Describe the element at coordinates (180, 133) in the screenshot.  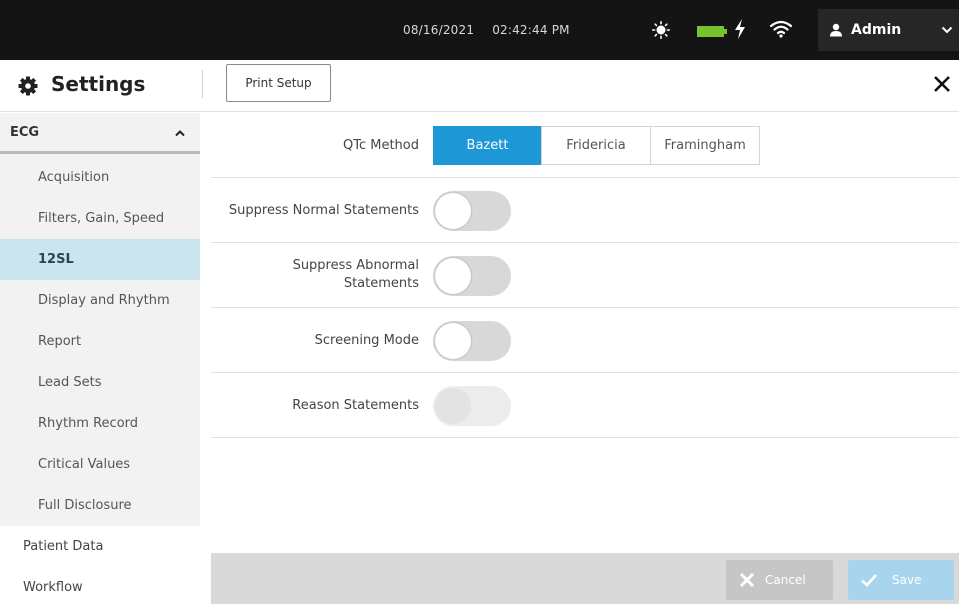
I see `chevron-up-icon` at that location.